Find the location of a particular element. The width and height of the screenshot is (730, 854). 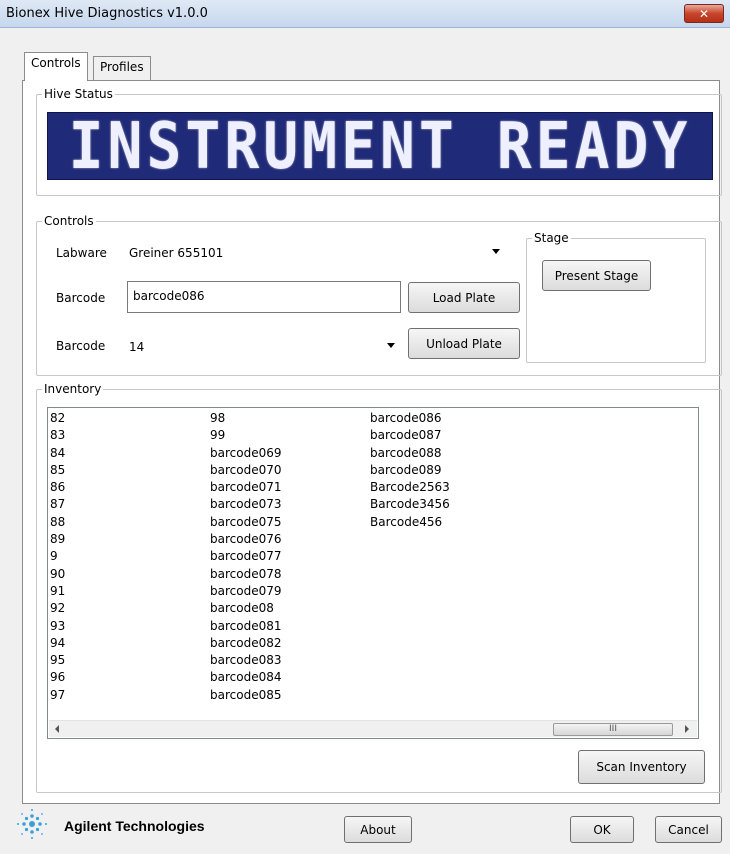

list-item: barcode086 is located at coordinates (410, 418).